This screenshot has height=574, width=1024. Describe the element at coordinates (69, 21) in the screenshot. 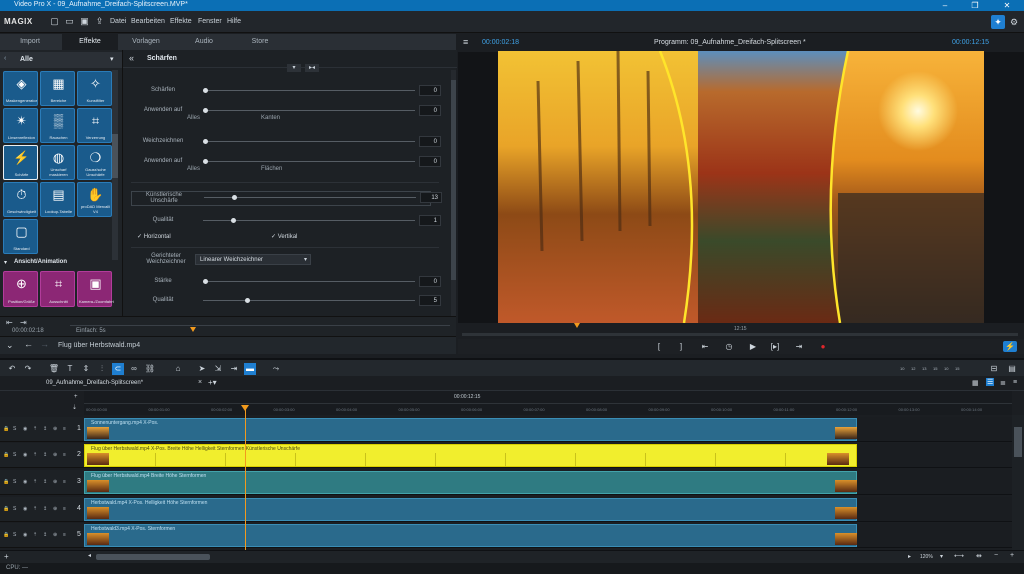

I see `open-folder-icon: ▭` at that location.